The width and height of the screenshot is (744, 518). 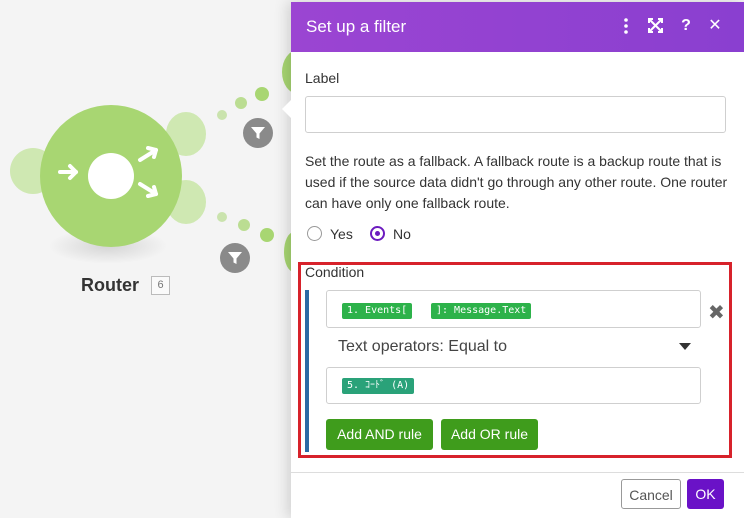 I want to click on fallback-no-radio, so click(x=377, y=233).